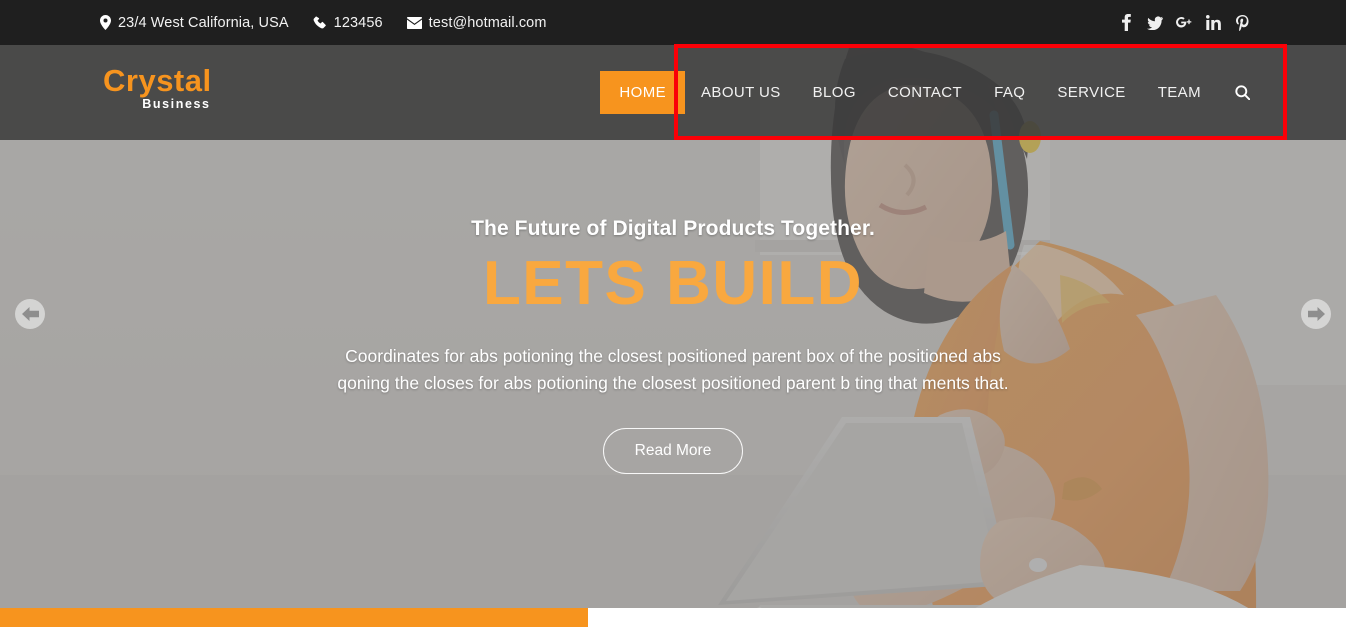  What do you see at coordinates (1213, 23) in the screenshot?
I see `linkedin-icon` at bounding box center [1213, 23].